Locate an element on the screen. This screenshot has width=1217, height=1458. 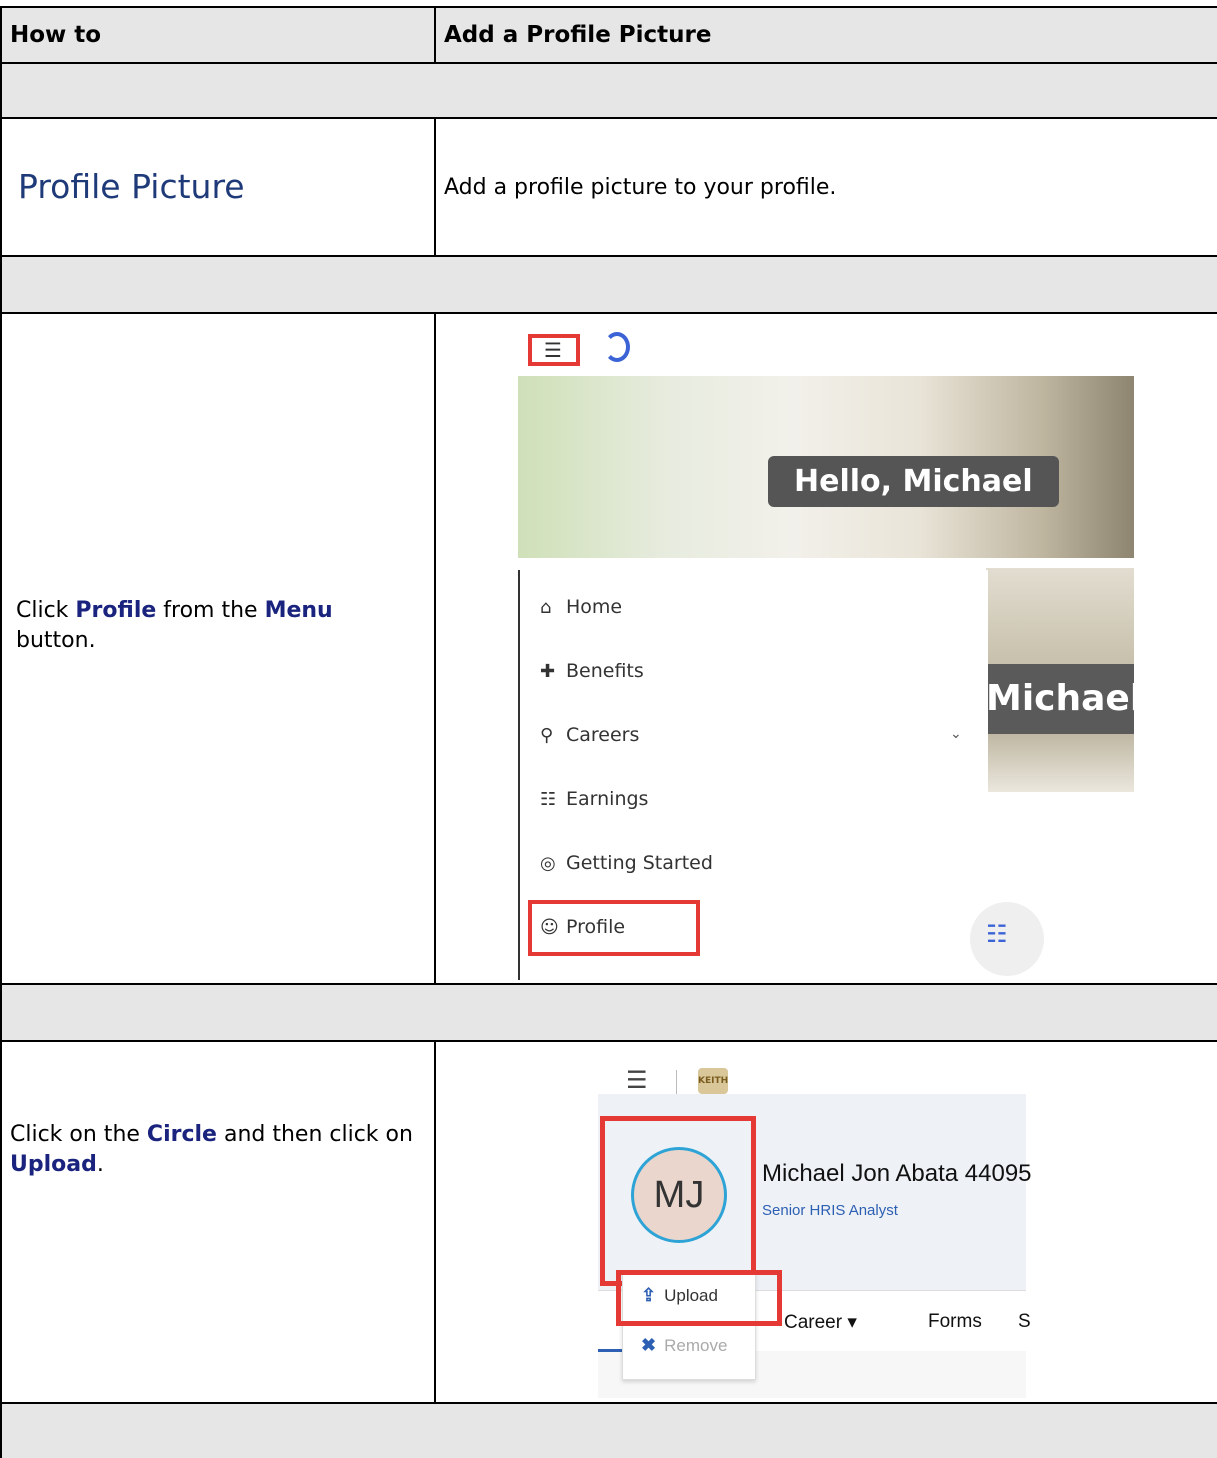
plus-circle-icon: ✚ is located at coordinates (548, 671).